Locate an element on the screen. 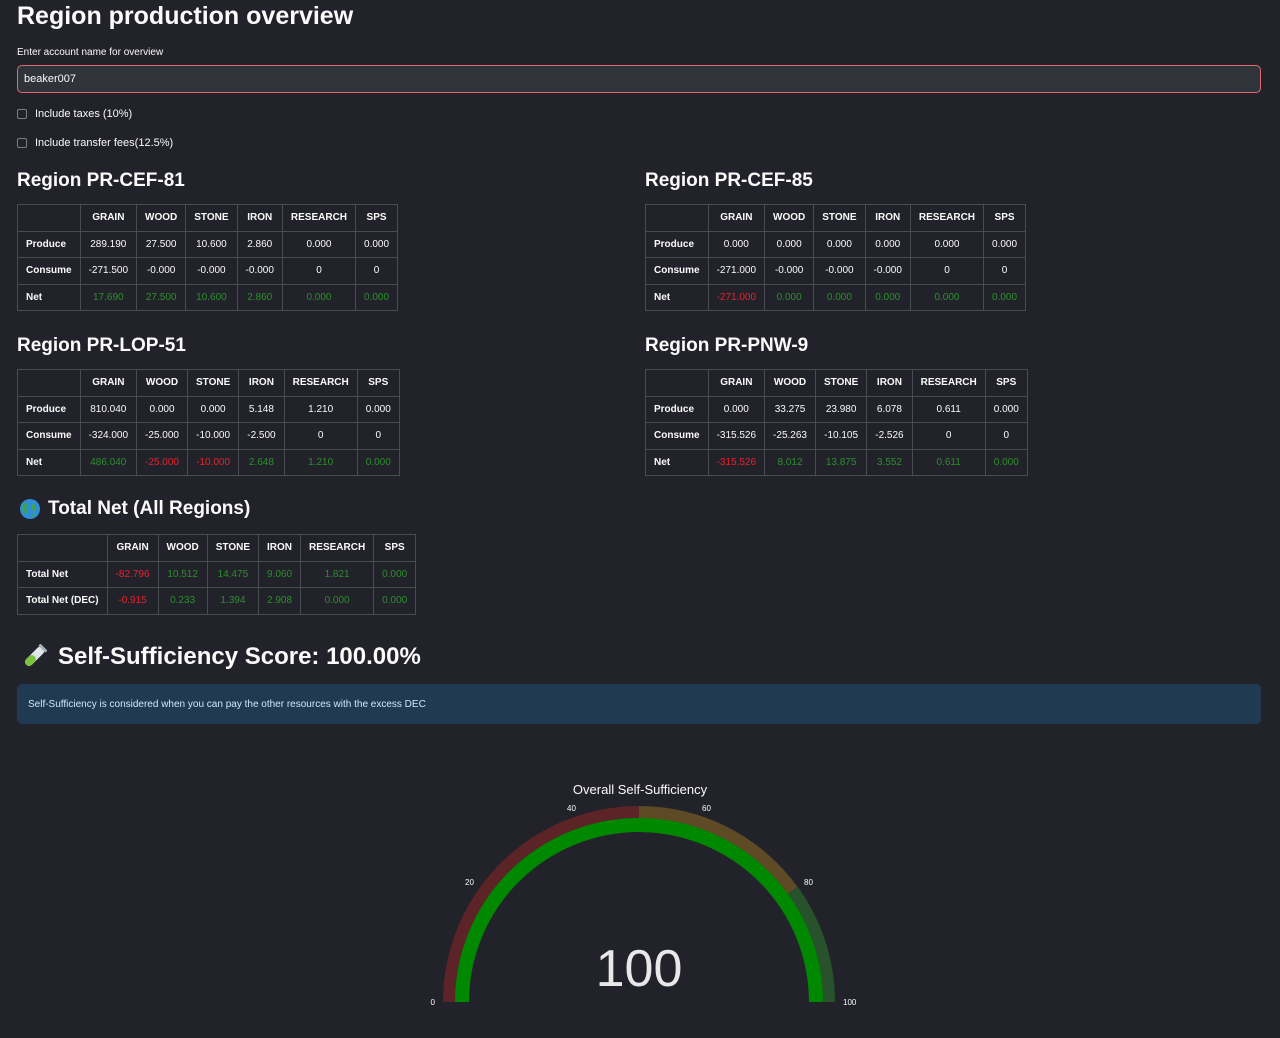 Image resolution: width=1280 pixels, height=1038 pixels. row-label: Total Net is located at coordinates (62, 574).